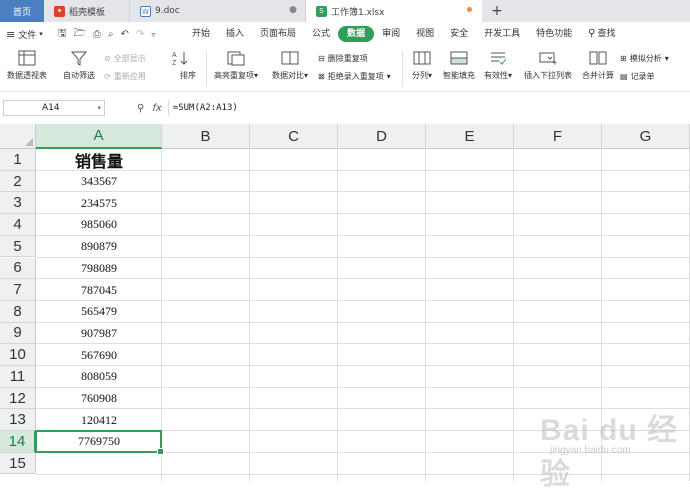 This screenshot has width=690, height=493. Describe the element at coordinates (236, 58) in the screenshot. I see `highlight-duplicates-icon` at that location.